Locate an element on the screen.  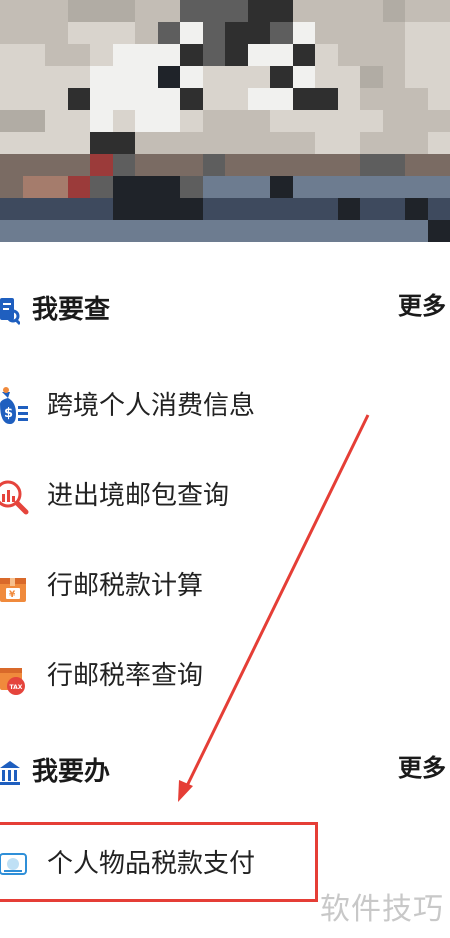
section-header-handle: 我要办 更多 is located at coordinates (225, 772).